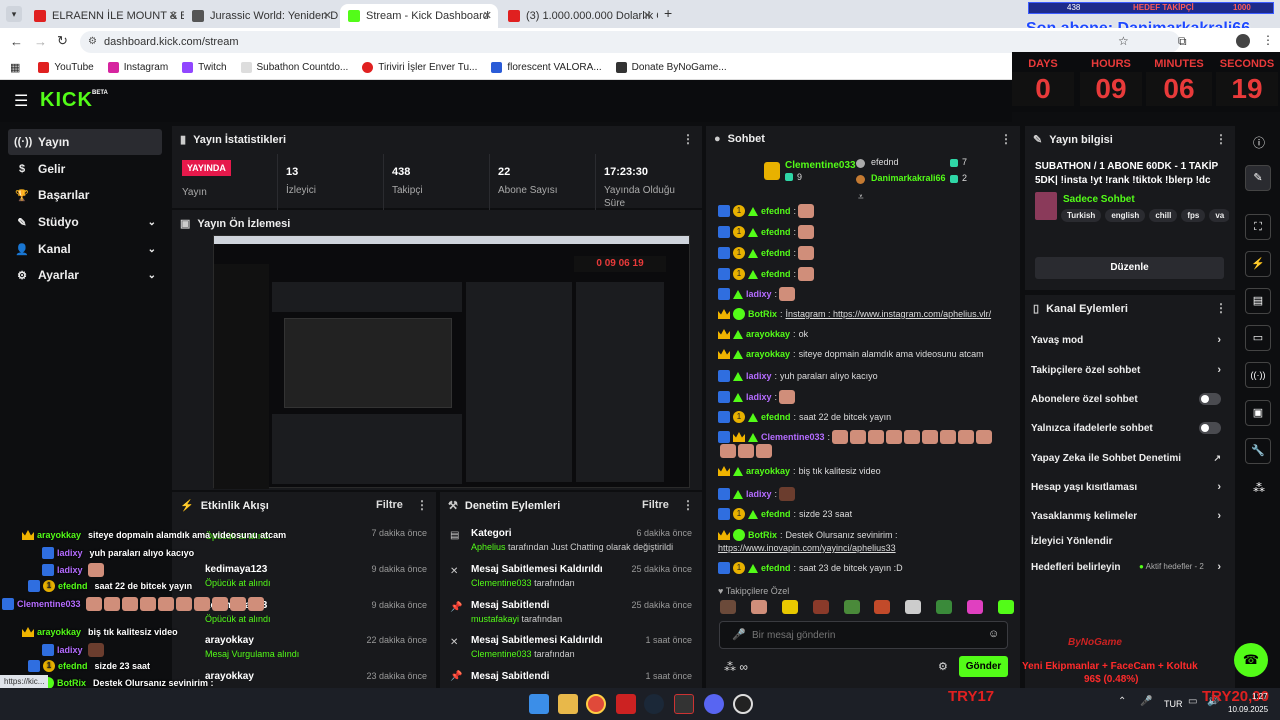  Describe the element at coordinates (1219, 215) in the screenshot. I see `tag-chip: va` at that location.